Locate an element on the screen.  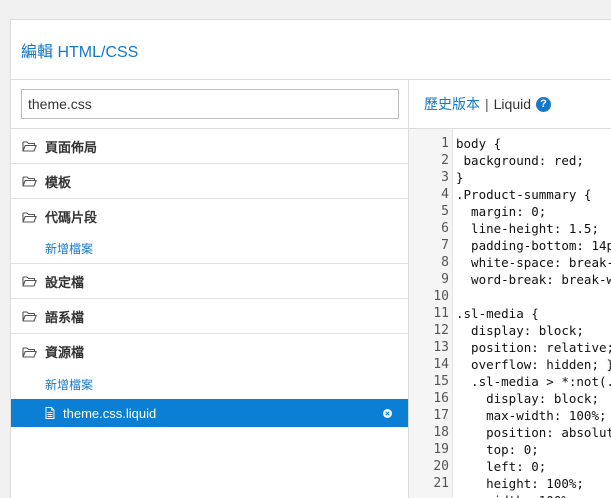
code-line: 11 .sl-media { is located at coordinates (510, 313).